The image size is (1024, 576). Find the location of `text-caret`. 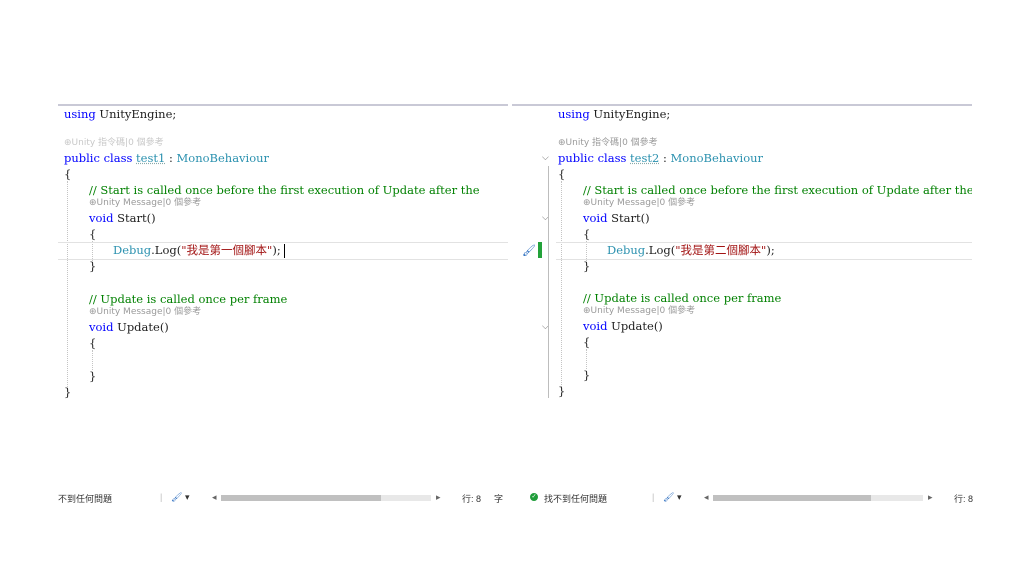

text-caret is located at coordinates (284, 251).